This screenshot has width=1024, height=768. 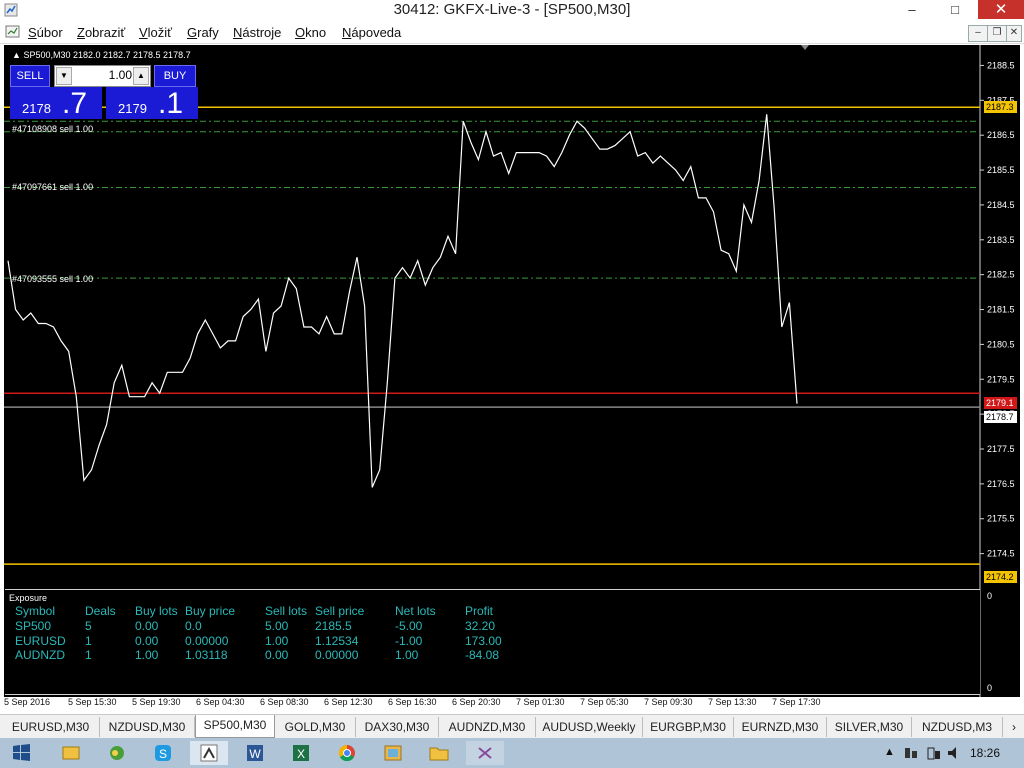 What do you see at coordinates (990, 688) in the screenshot?
I see `exposure-scale-bottom: 0` at bounding box center [990, 688].